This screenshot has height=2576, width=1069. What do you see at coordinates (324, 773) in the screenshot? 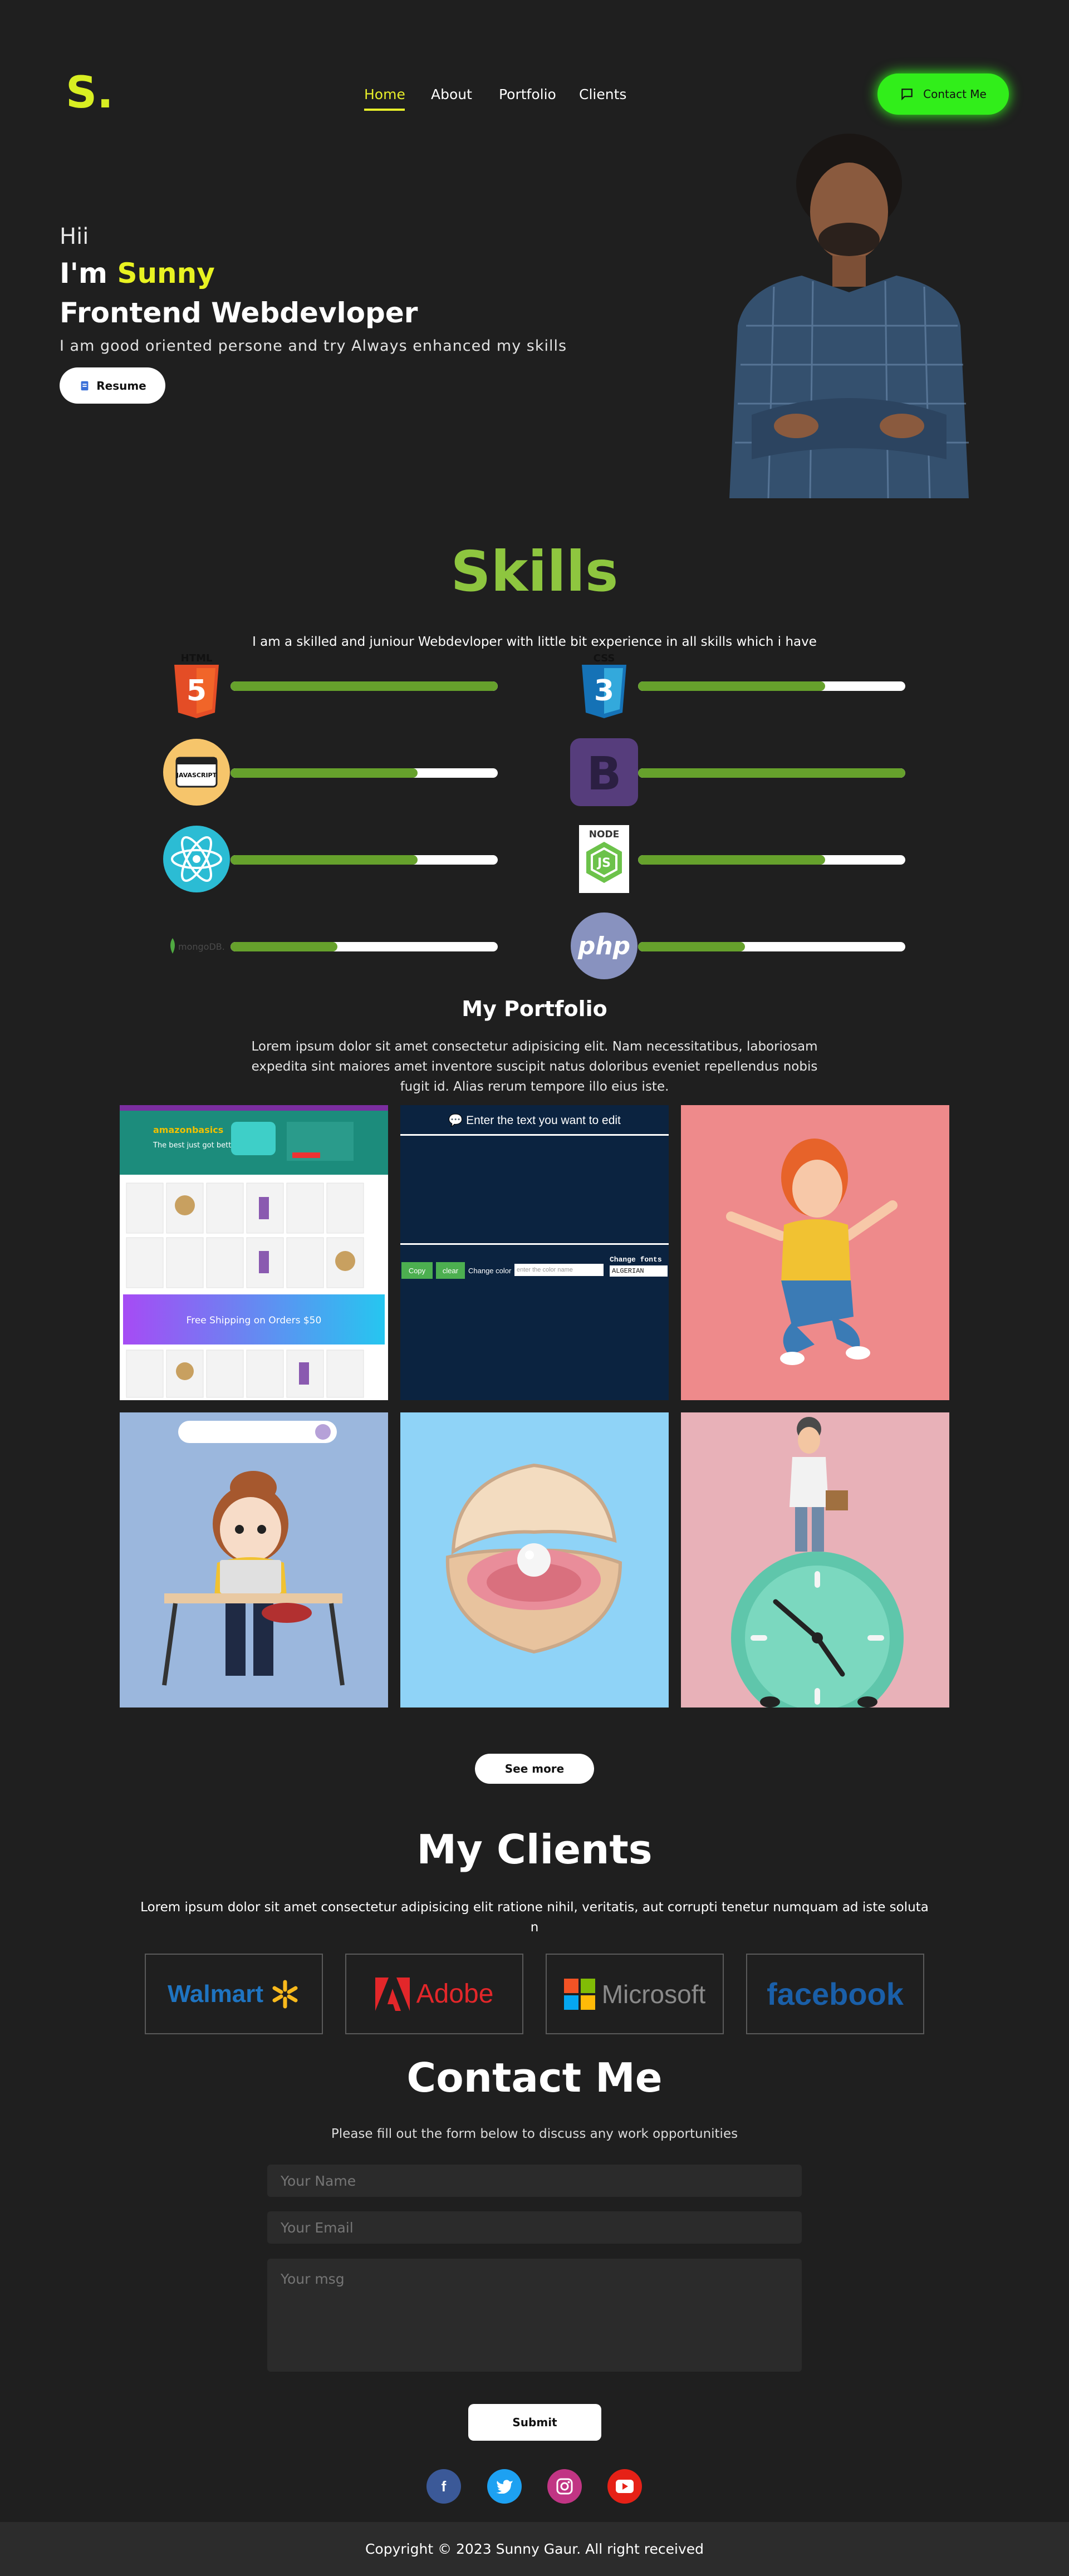
I see `javascript-skill-fill` at bounding box center [324, 773].